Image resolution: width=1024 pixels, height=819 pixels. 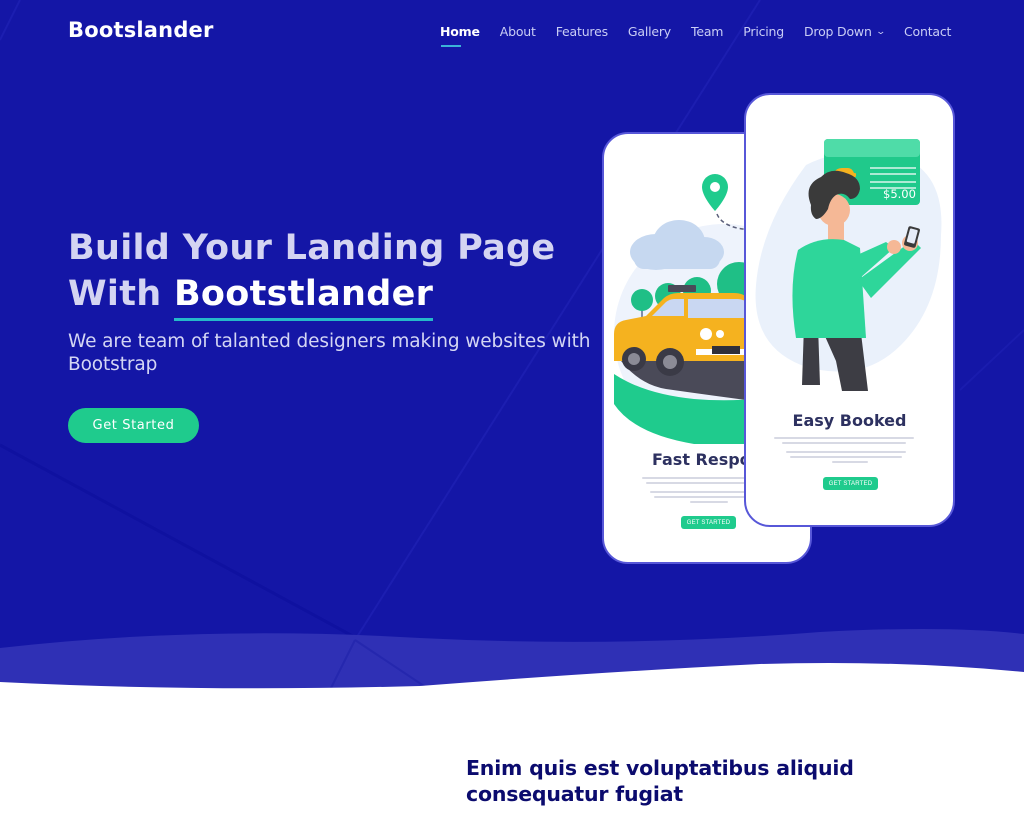 What do you see at coordinates (848, 265) in the screenshot?
I see `person-booking-illustration` at bounding box center [848, 265].